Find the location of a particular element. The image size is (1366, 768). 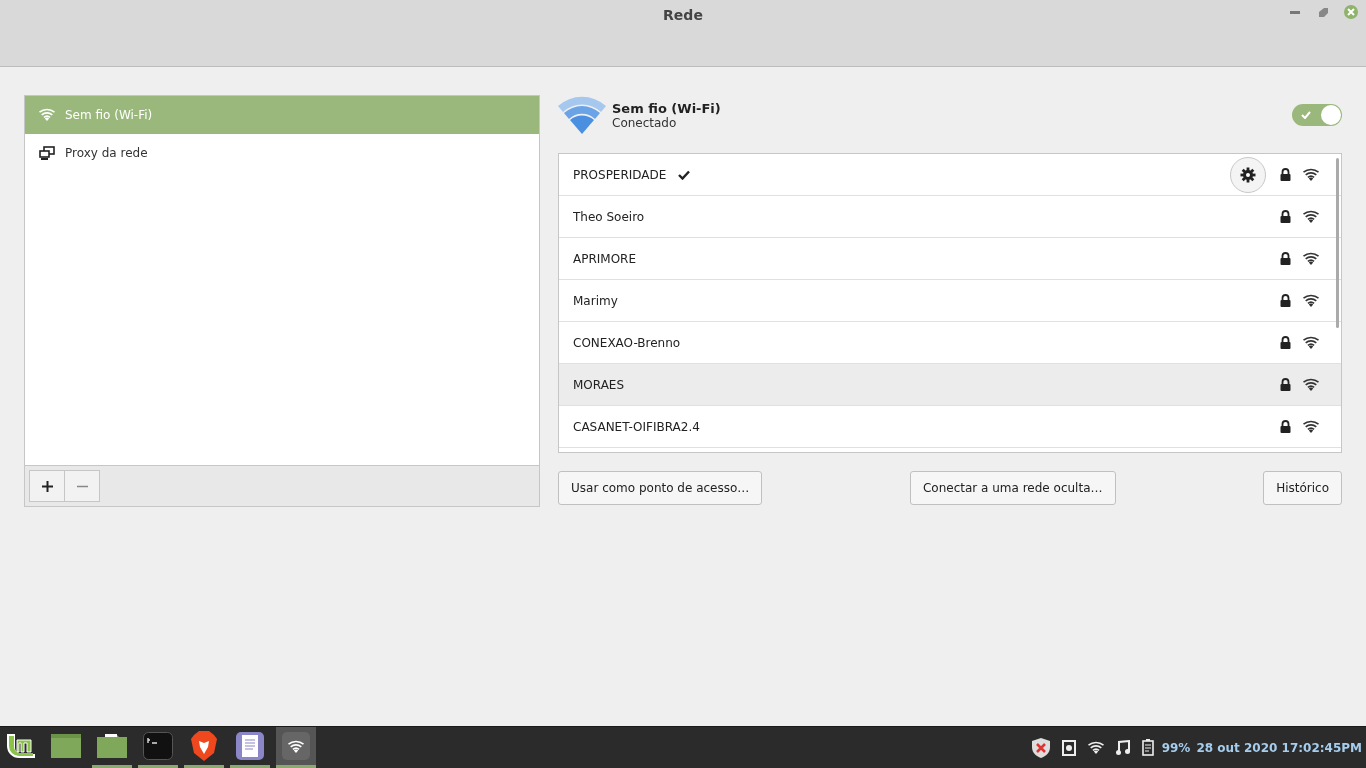

add-button is located at coordinates (47, 486).